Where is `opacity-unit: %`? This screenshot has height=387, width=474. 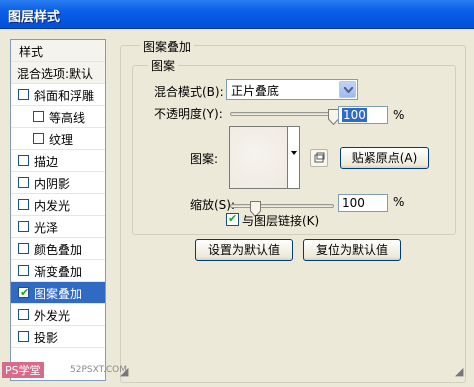 opacity-unit: % is located at coordinates (399, 115).